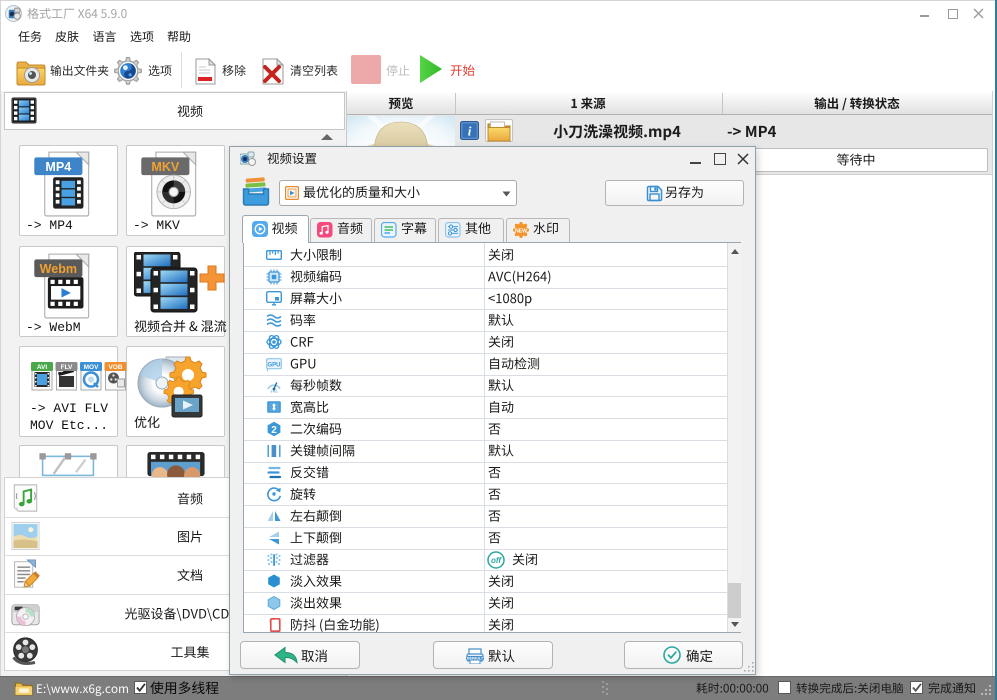 The image size is (997, 700). I want to click on svg-text: Webm, so click(58, 269).